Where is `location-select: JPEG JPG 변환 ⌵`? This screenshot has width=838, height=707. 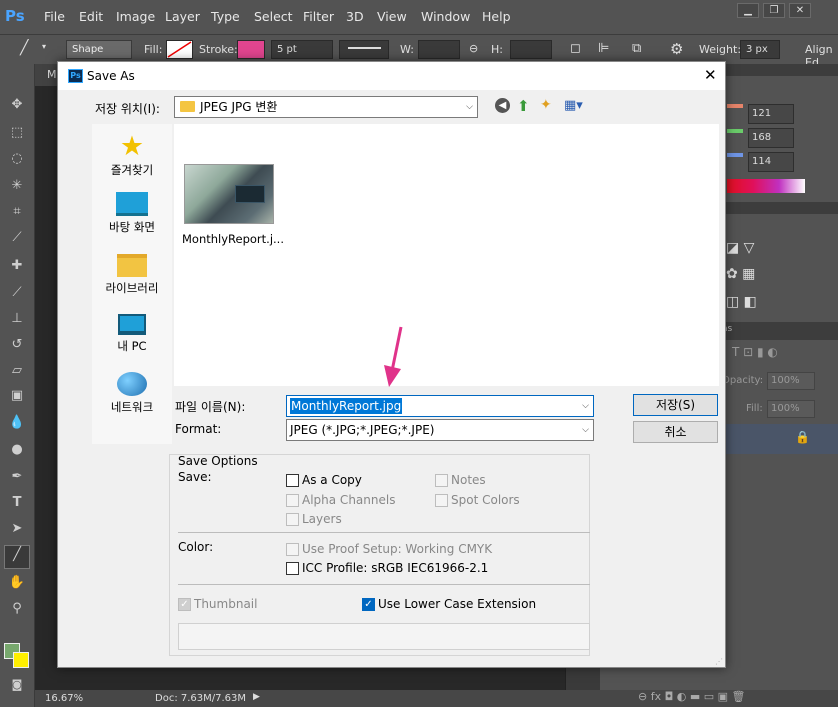 location-select: JPEG JPG 변환 ⌵ is located at coordinates (326, 107).